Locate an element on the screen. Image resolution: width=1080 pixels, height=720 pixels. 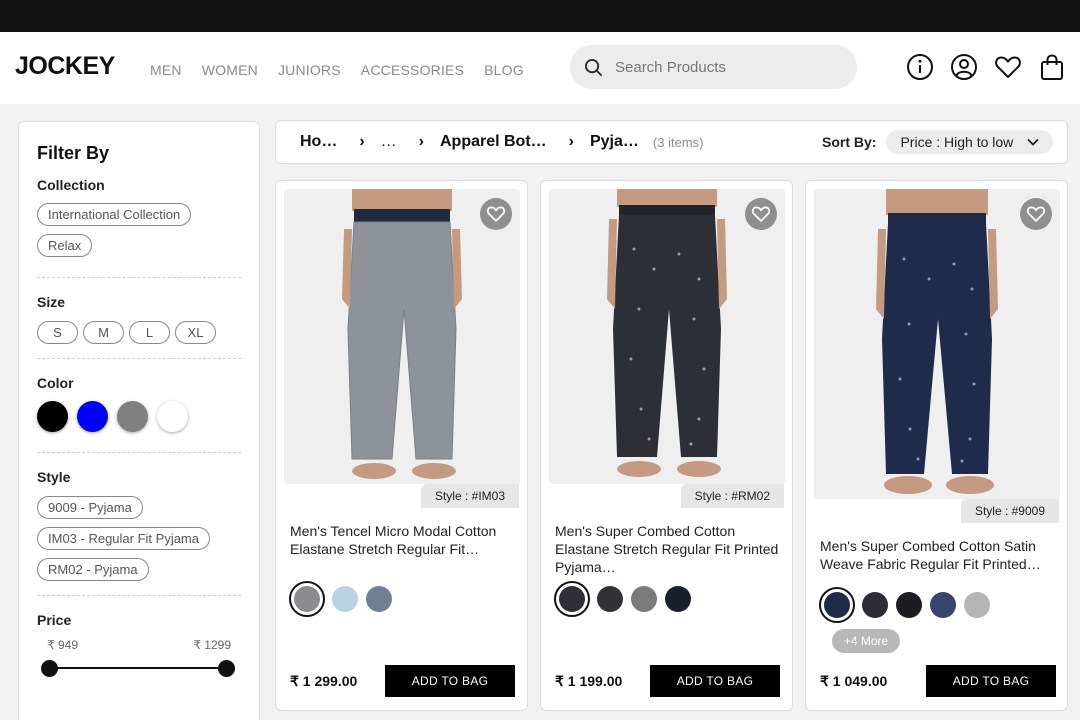
collection-chip-relax: Relax is located at coordinates (65, 245).